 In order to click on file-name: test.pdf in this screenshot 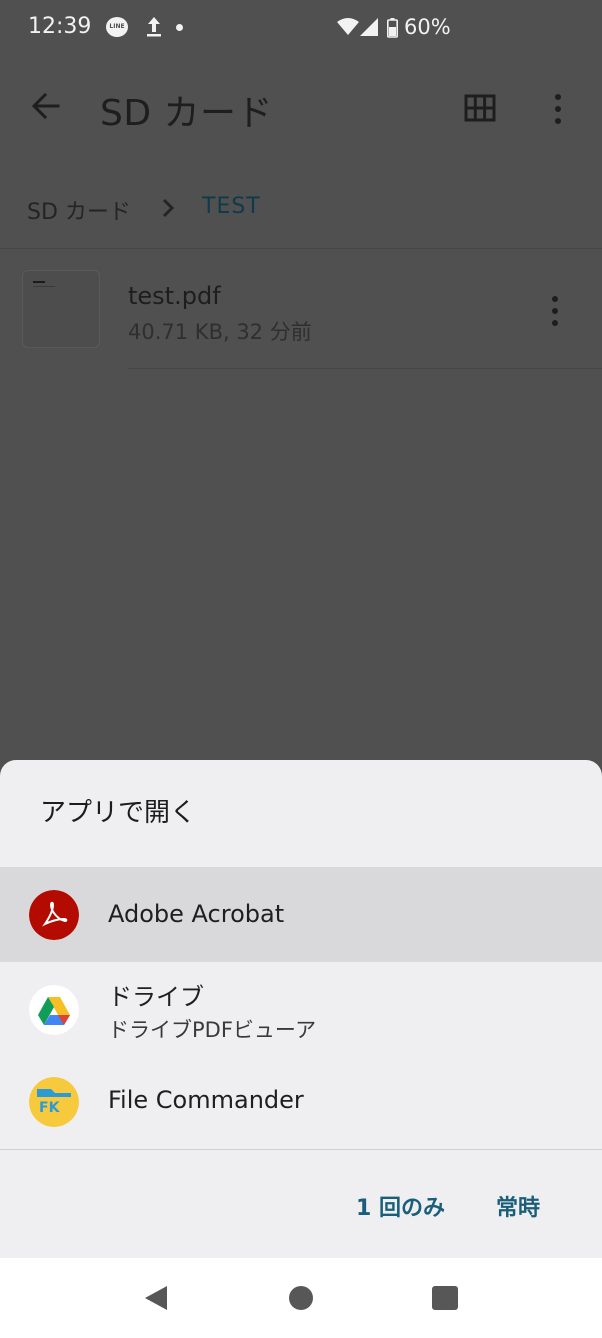, I will do `click(174, 296)`.